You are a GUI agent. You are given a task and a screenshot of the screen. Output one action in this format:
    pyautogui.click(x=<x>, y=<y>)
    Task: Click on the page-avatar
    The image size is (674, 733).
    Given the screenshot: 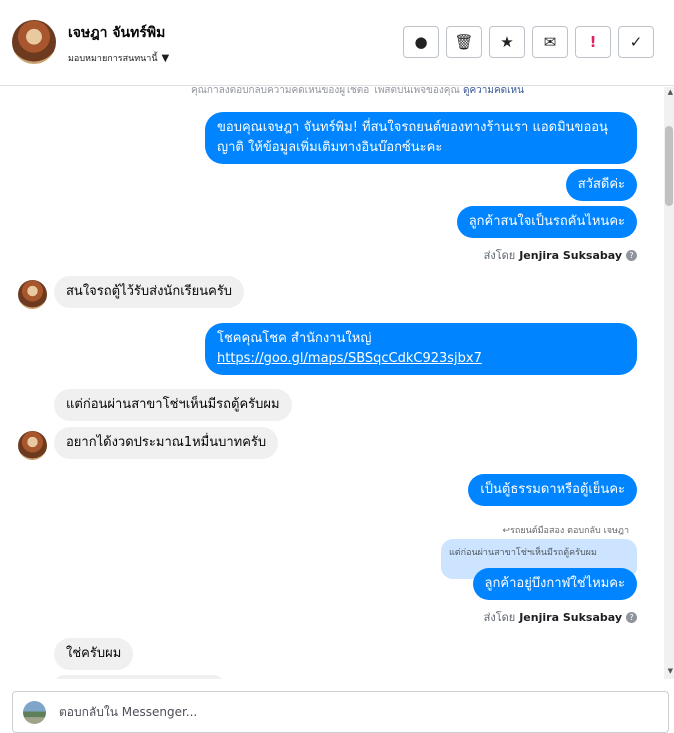 What is the action you would take?
    pyautogui.click(x=34, y=712)
    